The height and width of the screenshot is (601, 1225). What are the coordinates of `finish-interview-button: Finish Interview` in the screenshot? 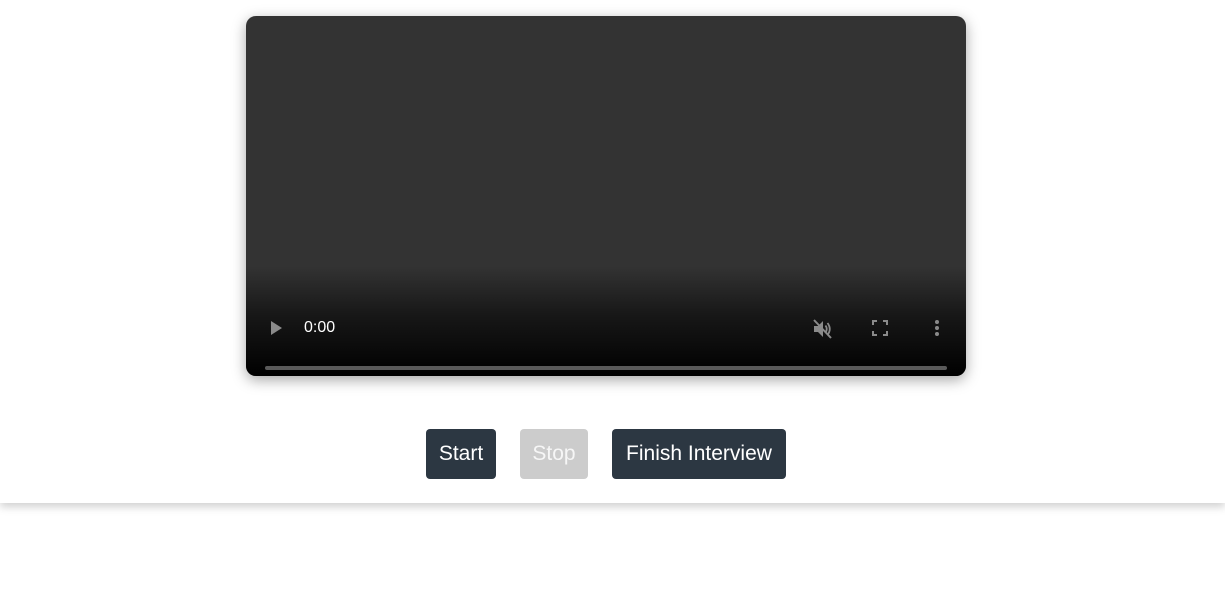 It's located at (699, 454).